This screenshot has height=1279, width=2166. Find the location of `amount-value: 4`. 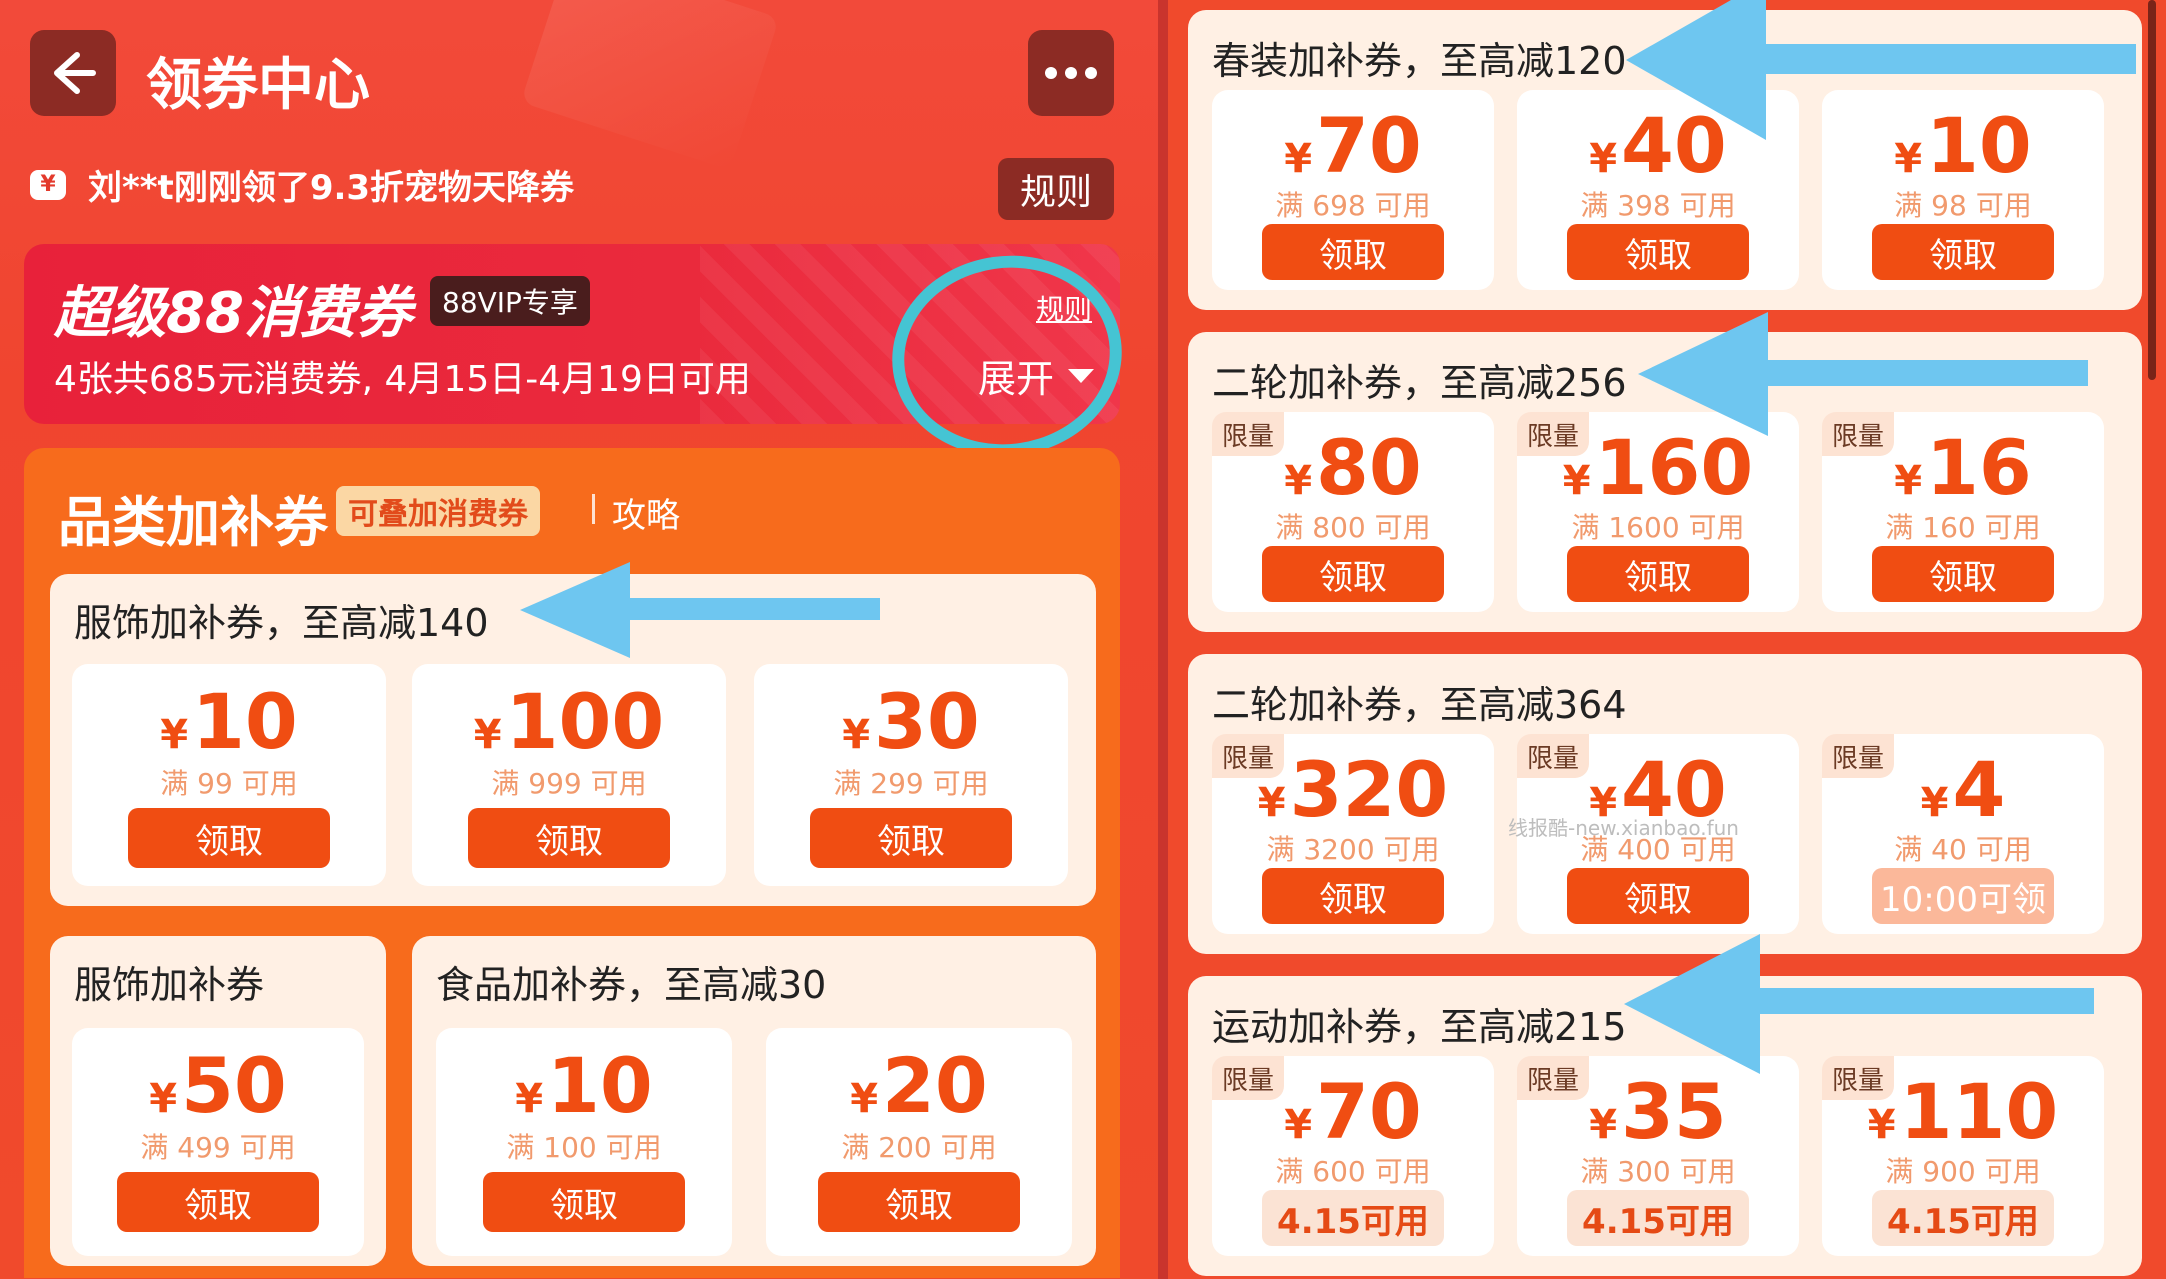

amount-value: 4 is located at coordinates (1979, 789).